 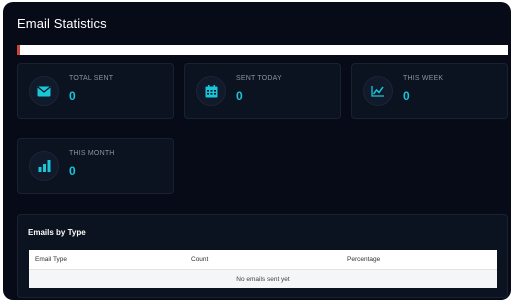 What do you see at coordinates (211, 91) in the screenshot?
I see `calendar-icon` at bounding box center [211, 91].